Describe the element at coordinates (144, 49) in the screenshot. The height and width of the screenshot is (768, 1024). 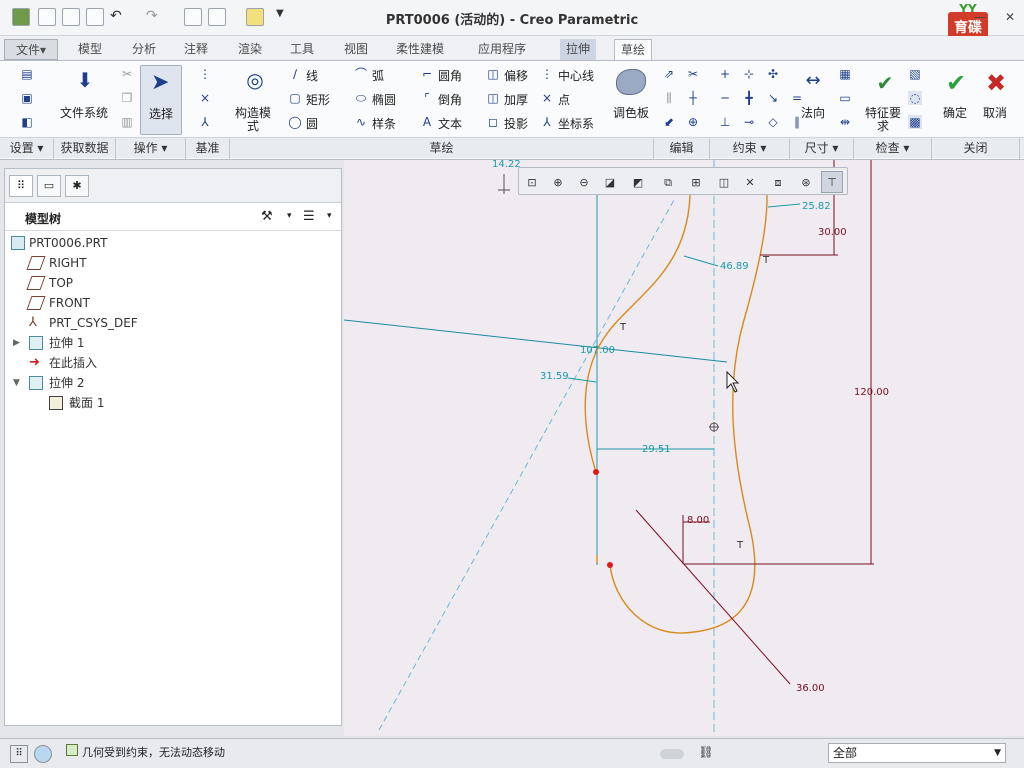
I see `tab-analysis: 分析` at that location.